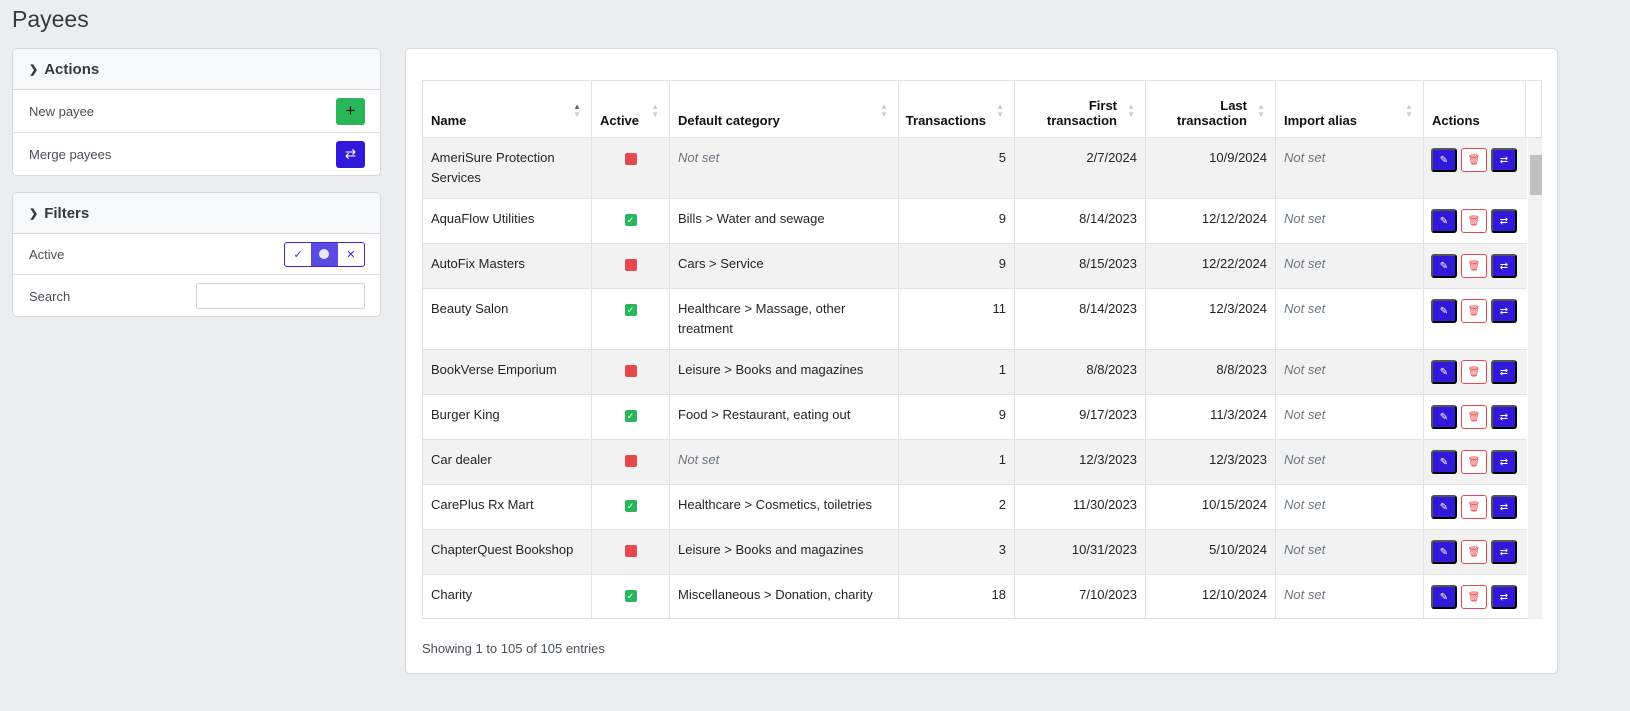 Image resolution: width=1630 pixels, height=711 pixels. I want to click on last-transaction-cell: 12/3/2023, so click(1211, 462).